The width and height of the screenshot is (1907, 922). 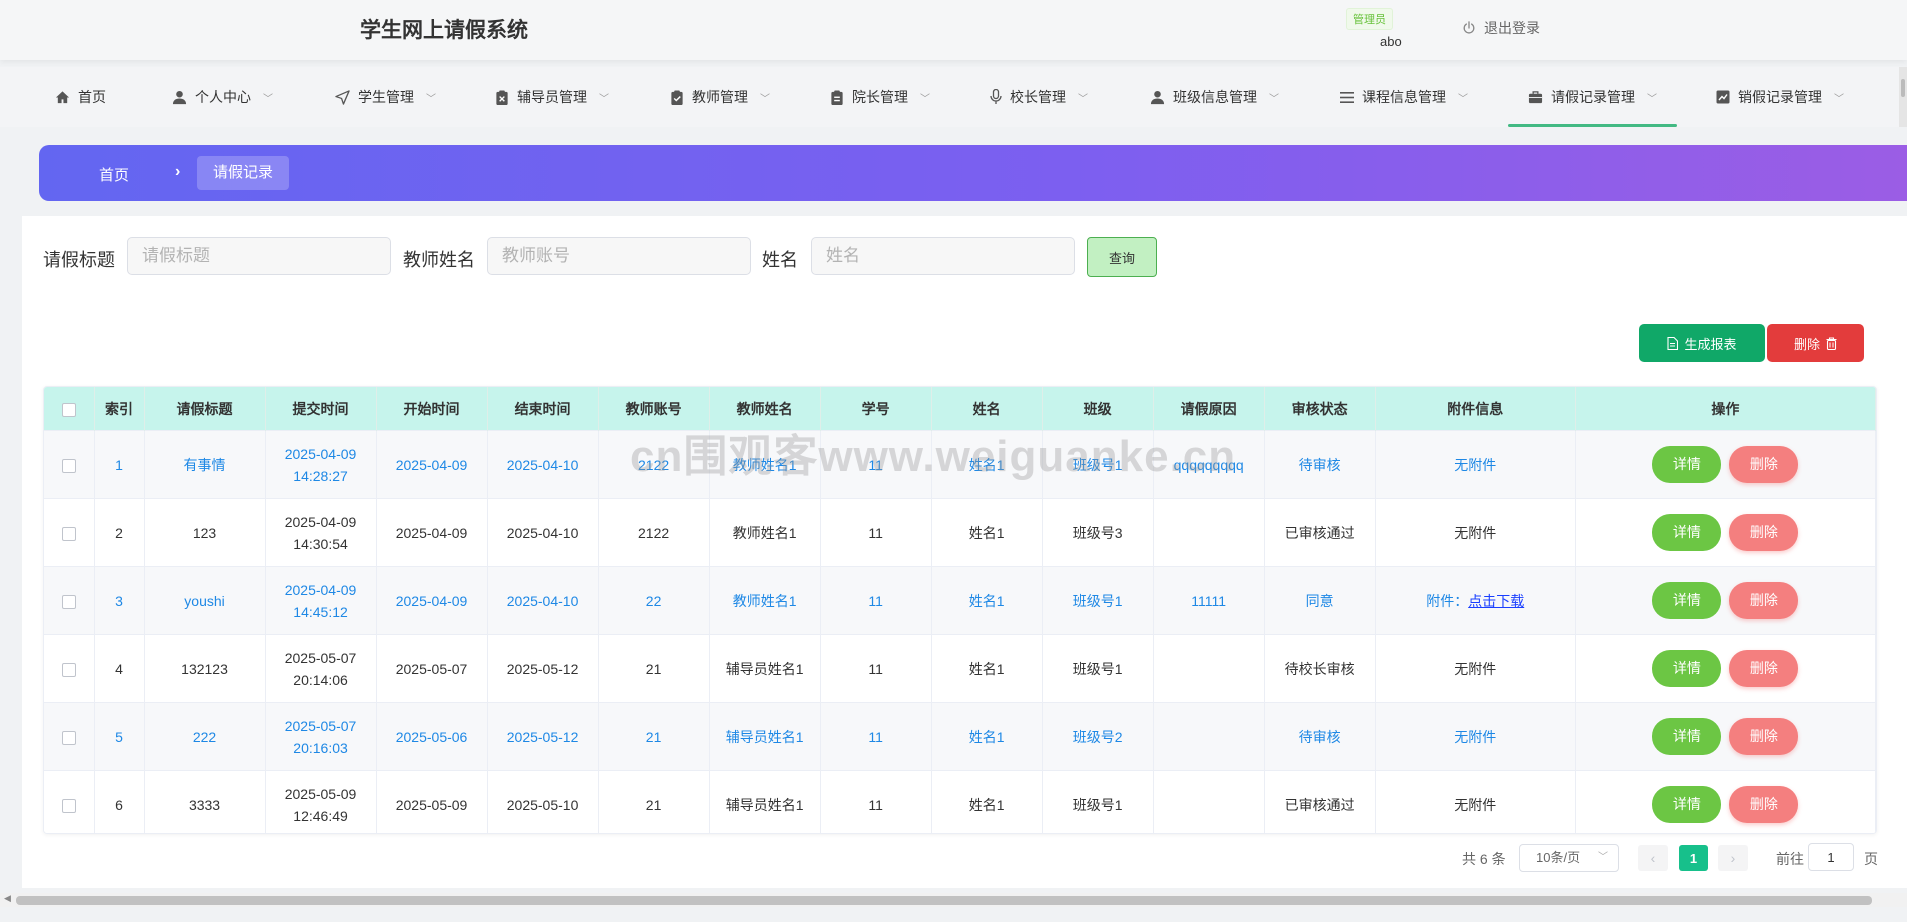 I want to click on nav-item-students: 学生管理 ﹀, so click(x=385, y=97).